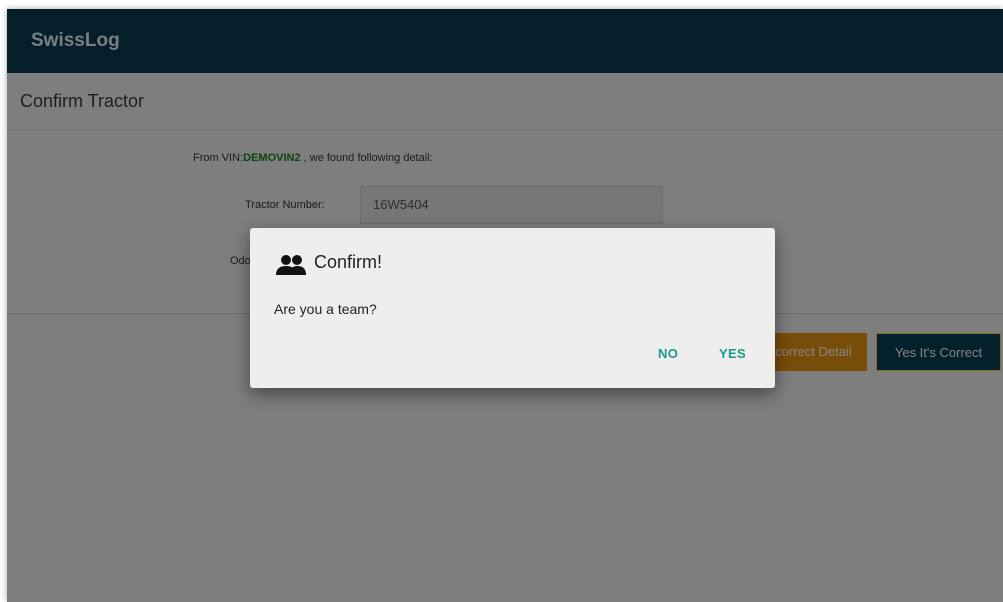  What do you see at coordinates (325, 309) in the screenshot?
I see `dialog-message: Are you a team?` at bounding box center [325, 309].